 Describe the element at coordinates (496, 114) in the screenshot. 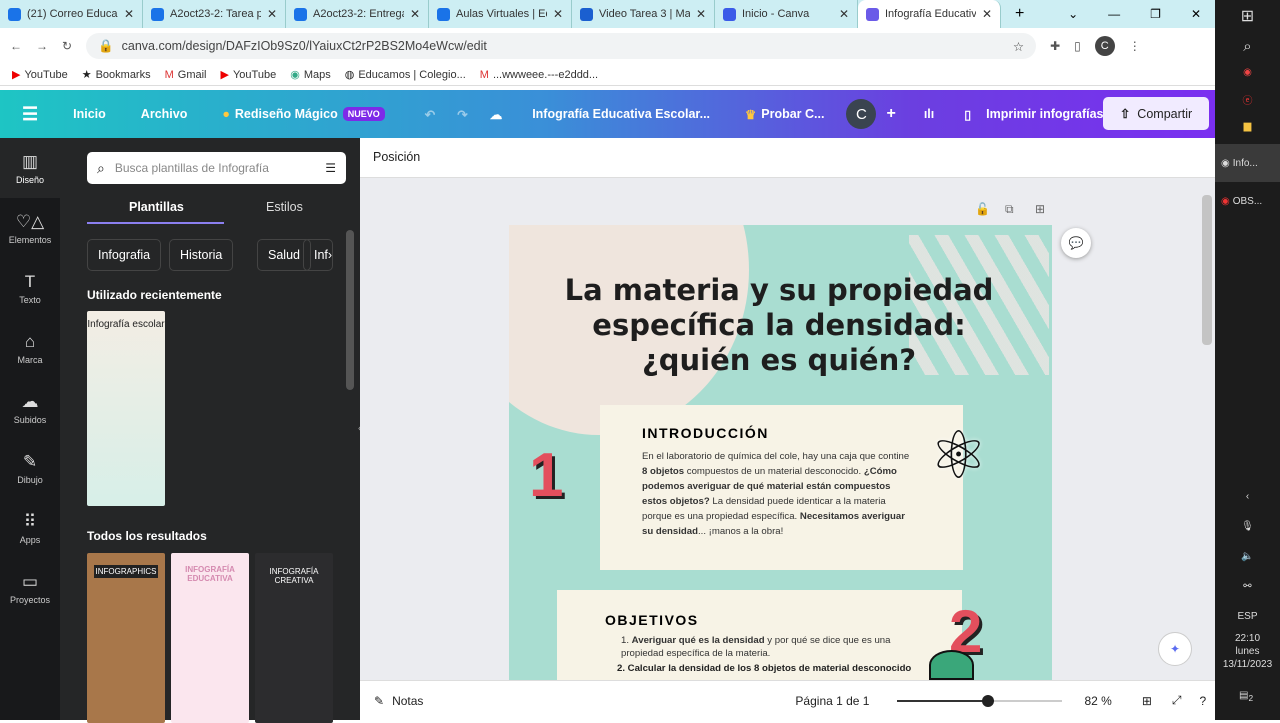

I see `cloud-saved-icon: ☁` at that location.